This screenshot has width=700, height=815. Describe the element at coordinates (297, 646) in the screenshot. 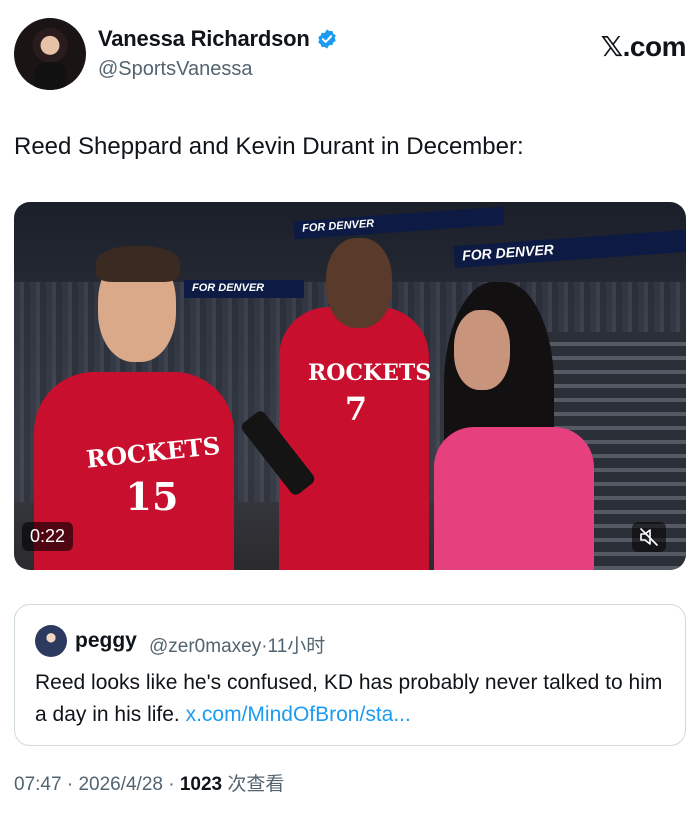

I see `quote-time: 11小时` at that location.